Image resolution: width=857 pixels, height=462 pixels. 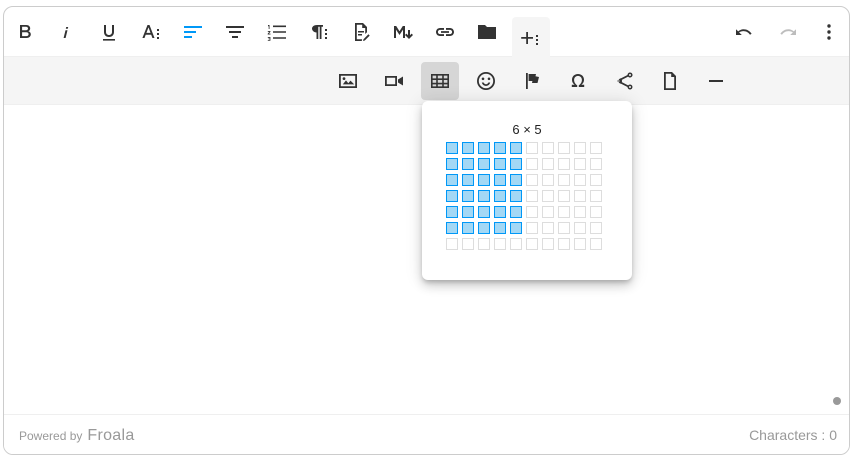 What do you see at coordinates (445, 32) in the screenshot?
I see `insert-link-button` at bounding box center [445, 32].